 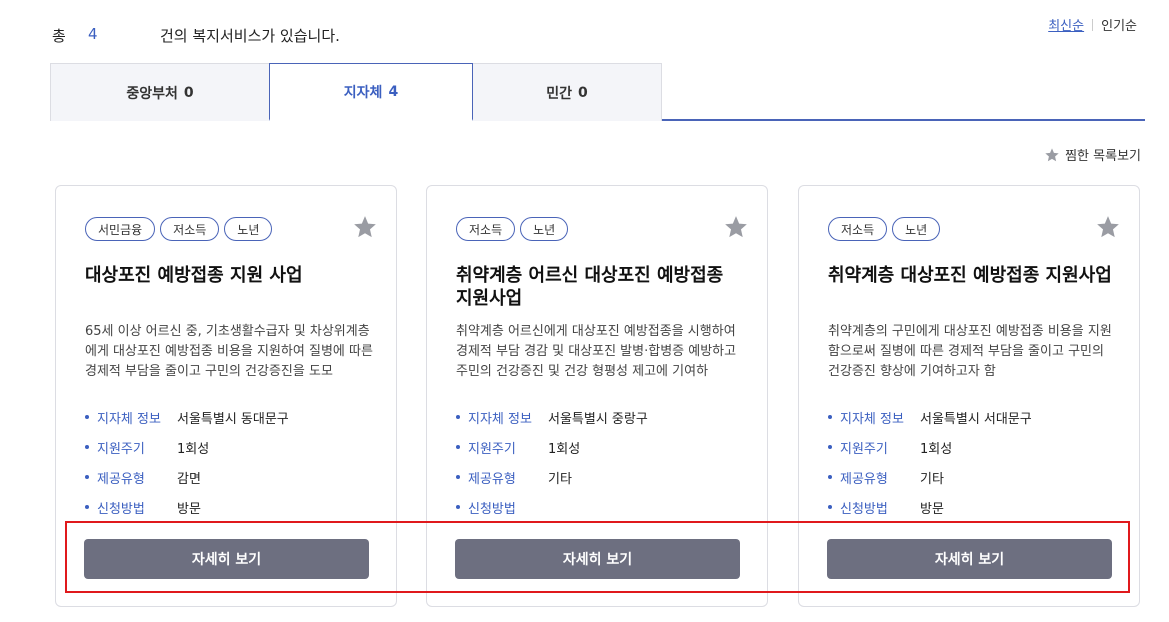 I want to click on card-title: 대상포진 예방접종 지원 사업, so click(x=230, y=275).